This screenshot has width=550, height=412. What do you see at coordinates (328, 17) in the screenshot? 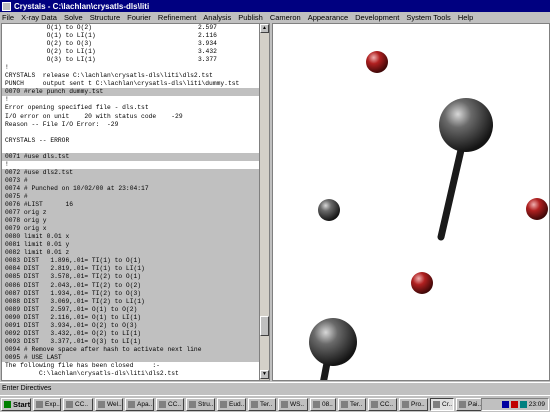
I see `menu-appearance: Appearance` at bounding box center [328, 17].